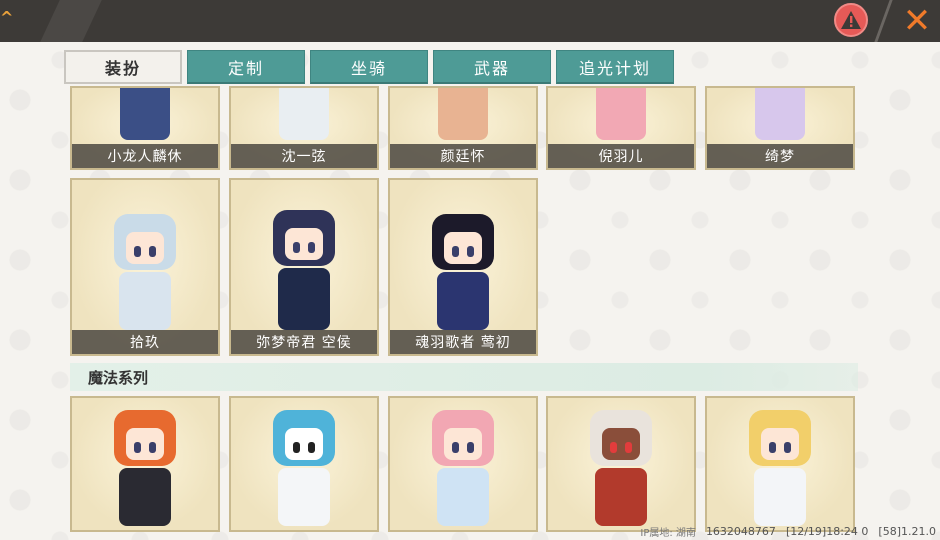 Image resolution: width=940 pixels, height=540 pixels. I want to click on outfit-card: 倪羽儿, so click(621, 128).